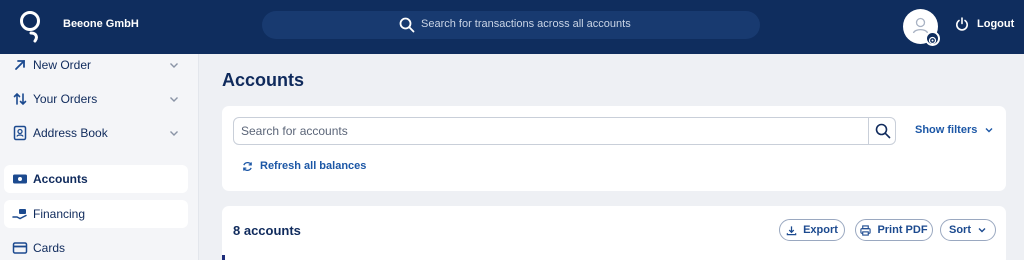  I want to click on logout-label: Logout, so click(996, 24).